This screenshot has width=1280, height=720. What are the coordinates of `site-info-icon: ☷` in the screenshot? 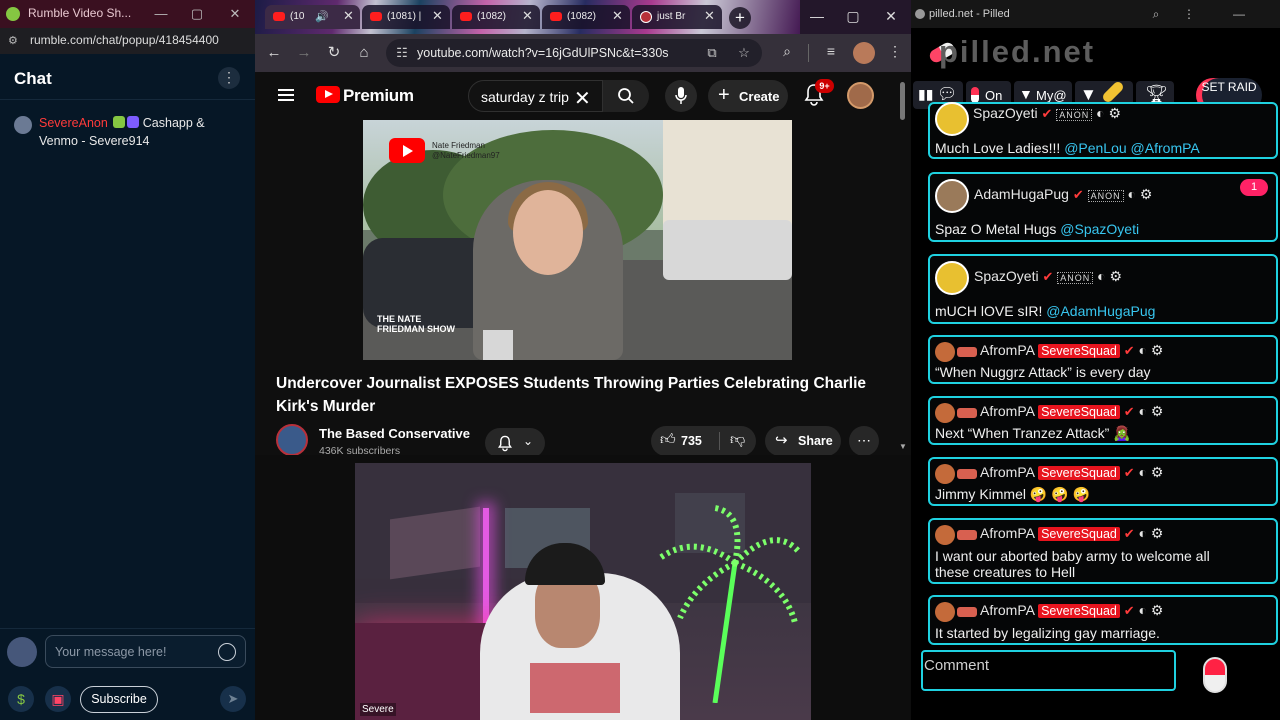 It's located at (402, 53).